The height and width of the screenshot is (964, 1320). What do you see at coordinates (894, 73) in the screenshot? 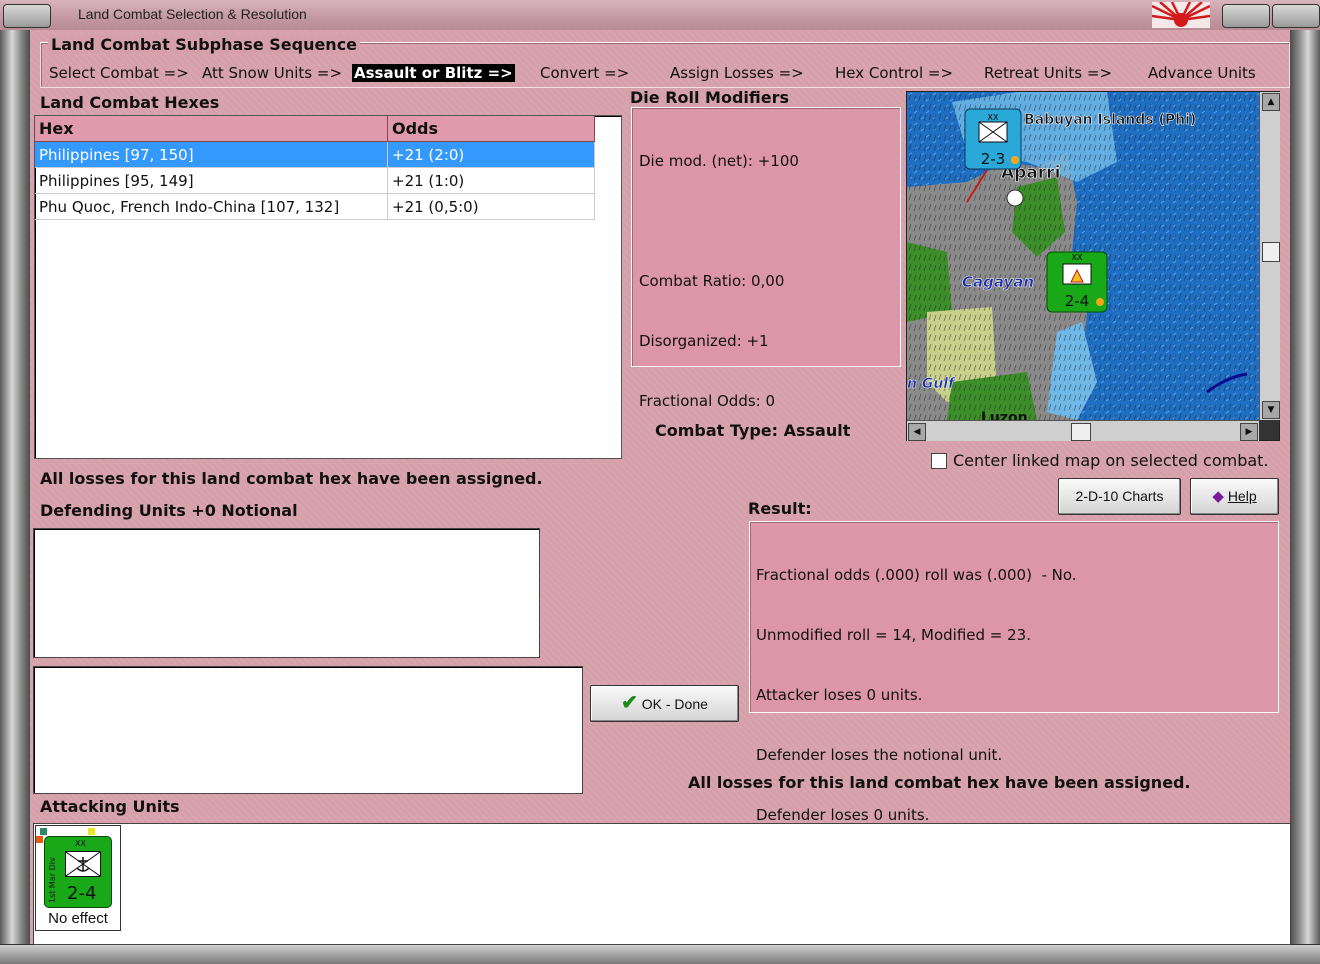
I see `seq-step-hex-control: Hex Control =>` at bounding box center [894, 73].